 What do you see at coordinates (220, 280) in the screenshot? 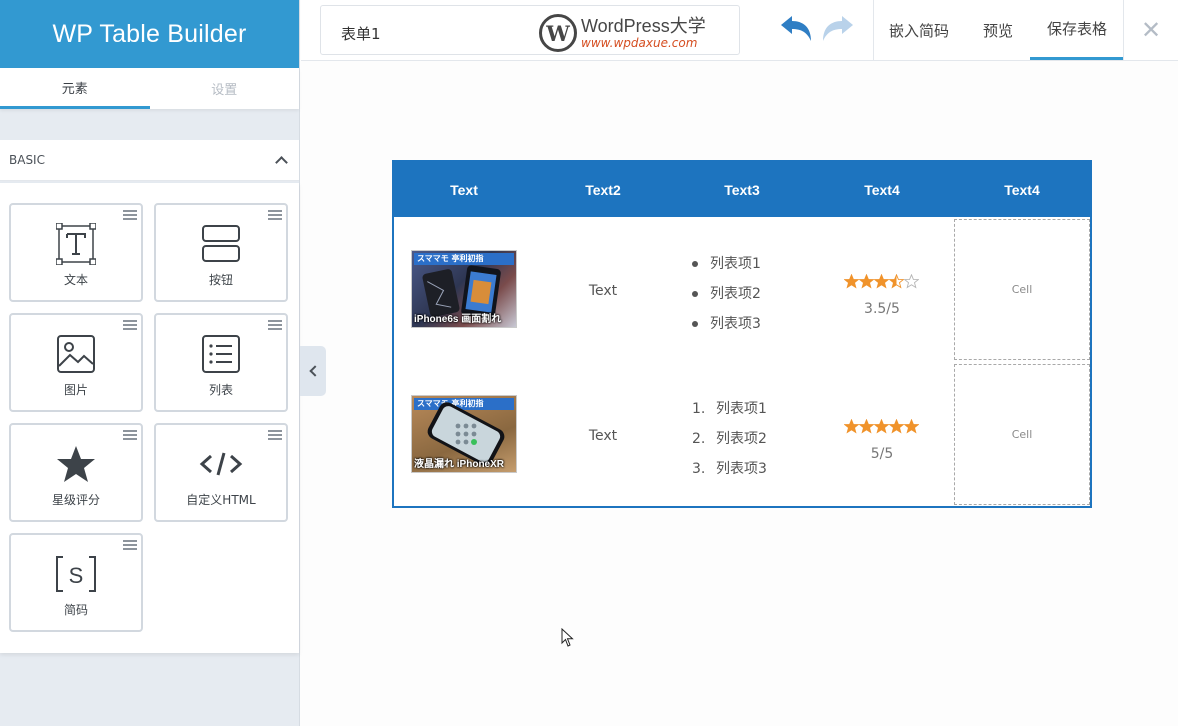
I see `element-label: 按钮` at bounding box center [220, 280].